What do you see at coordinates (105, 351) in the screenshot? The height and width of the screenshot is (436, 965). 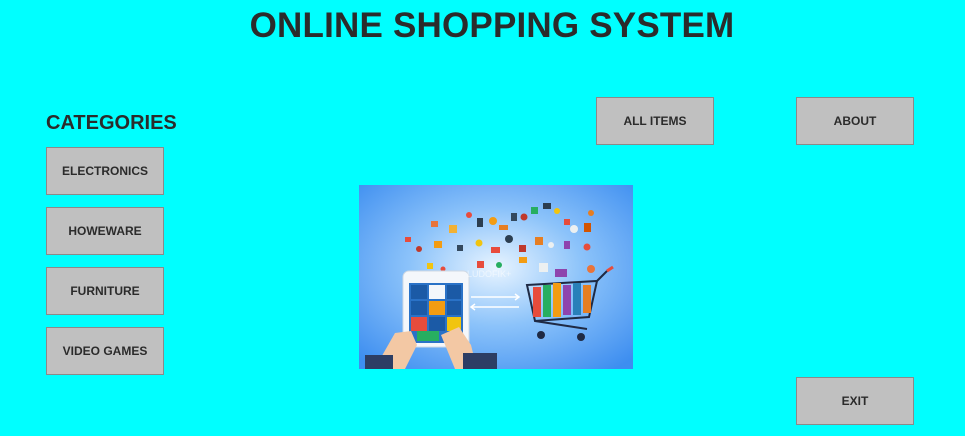 I see `category-video-games-button: VIDEO GAMES` at bounding box center [105, 351].